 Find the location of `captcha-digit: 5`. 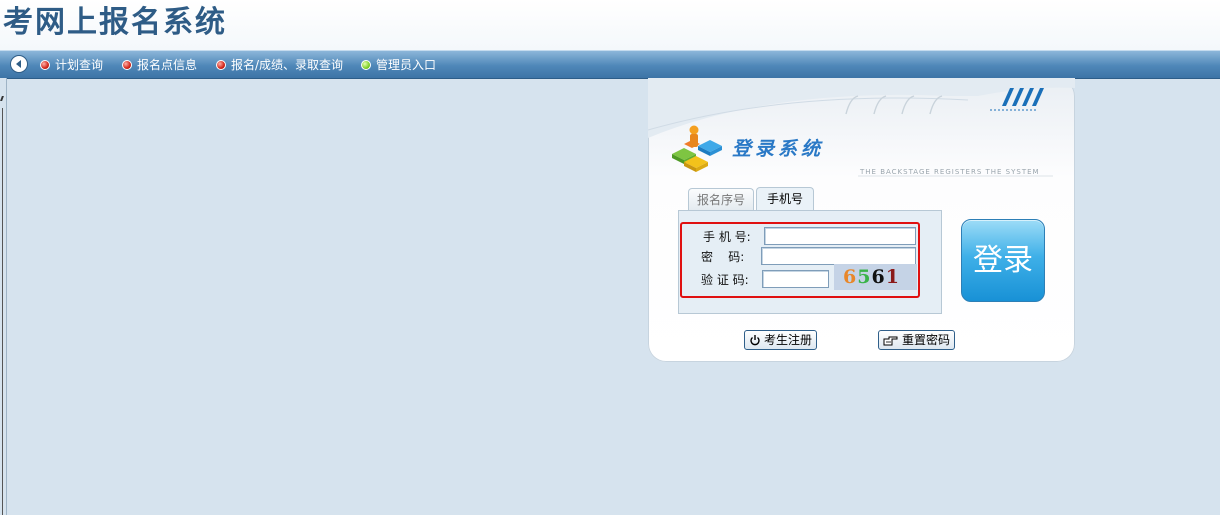

captcha-digit: 5 is located at coordinates (864, 277).